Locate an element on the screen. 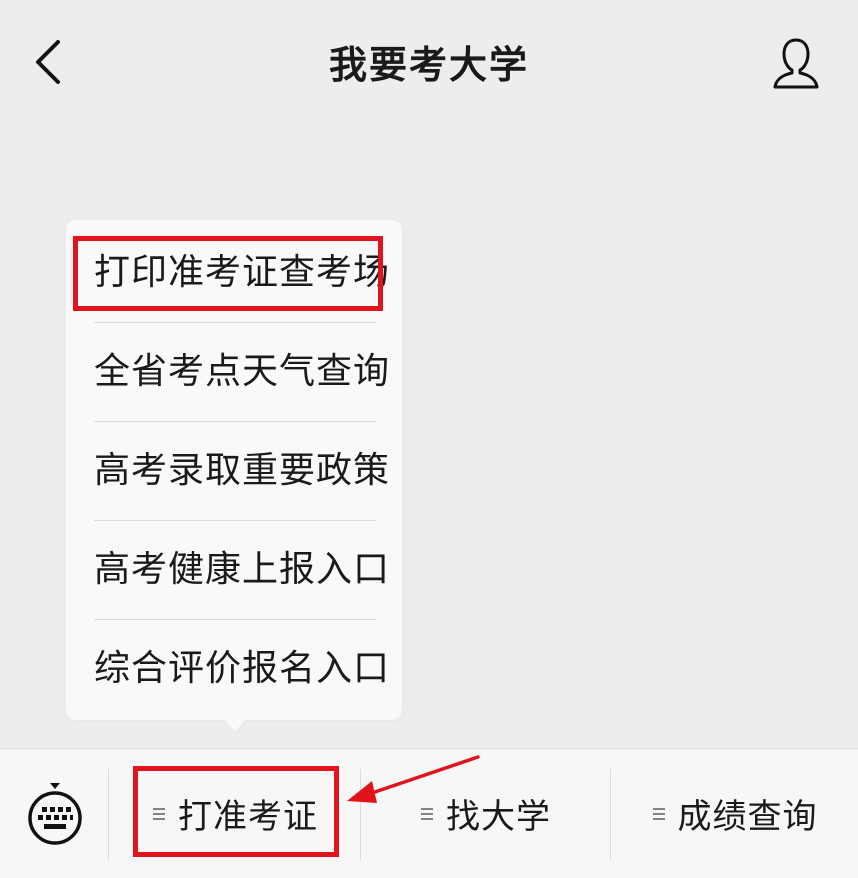 Image resolution: width=858 pixels, height=878 pixels. popup-pointer is located at coordinates (235, 724).